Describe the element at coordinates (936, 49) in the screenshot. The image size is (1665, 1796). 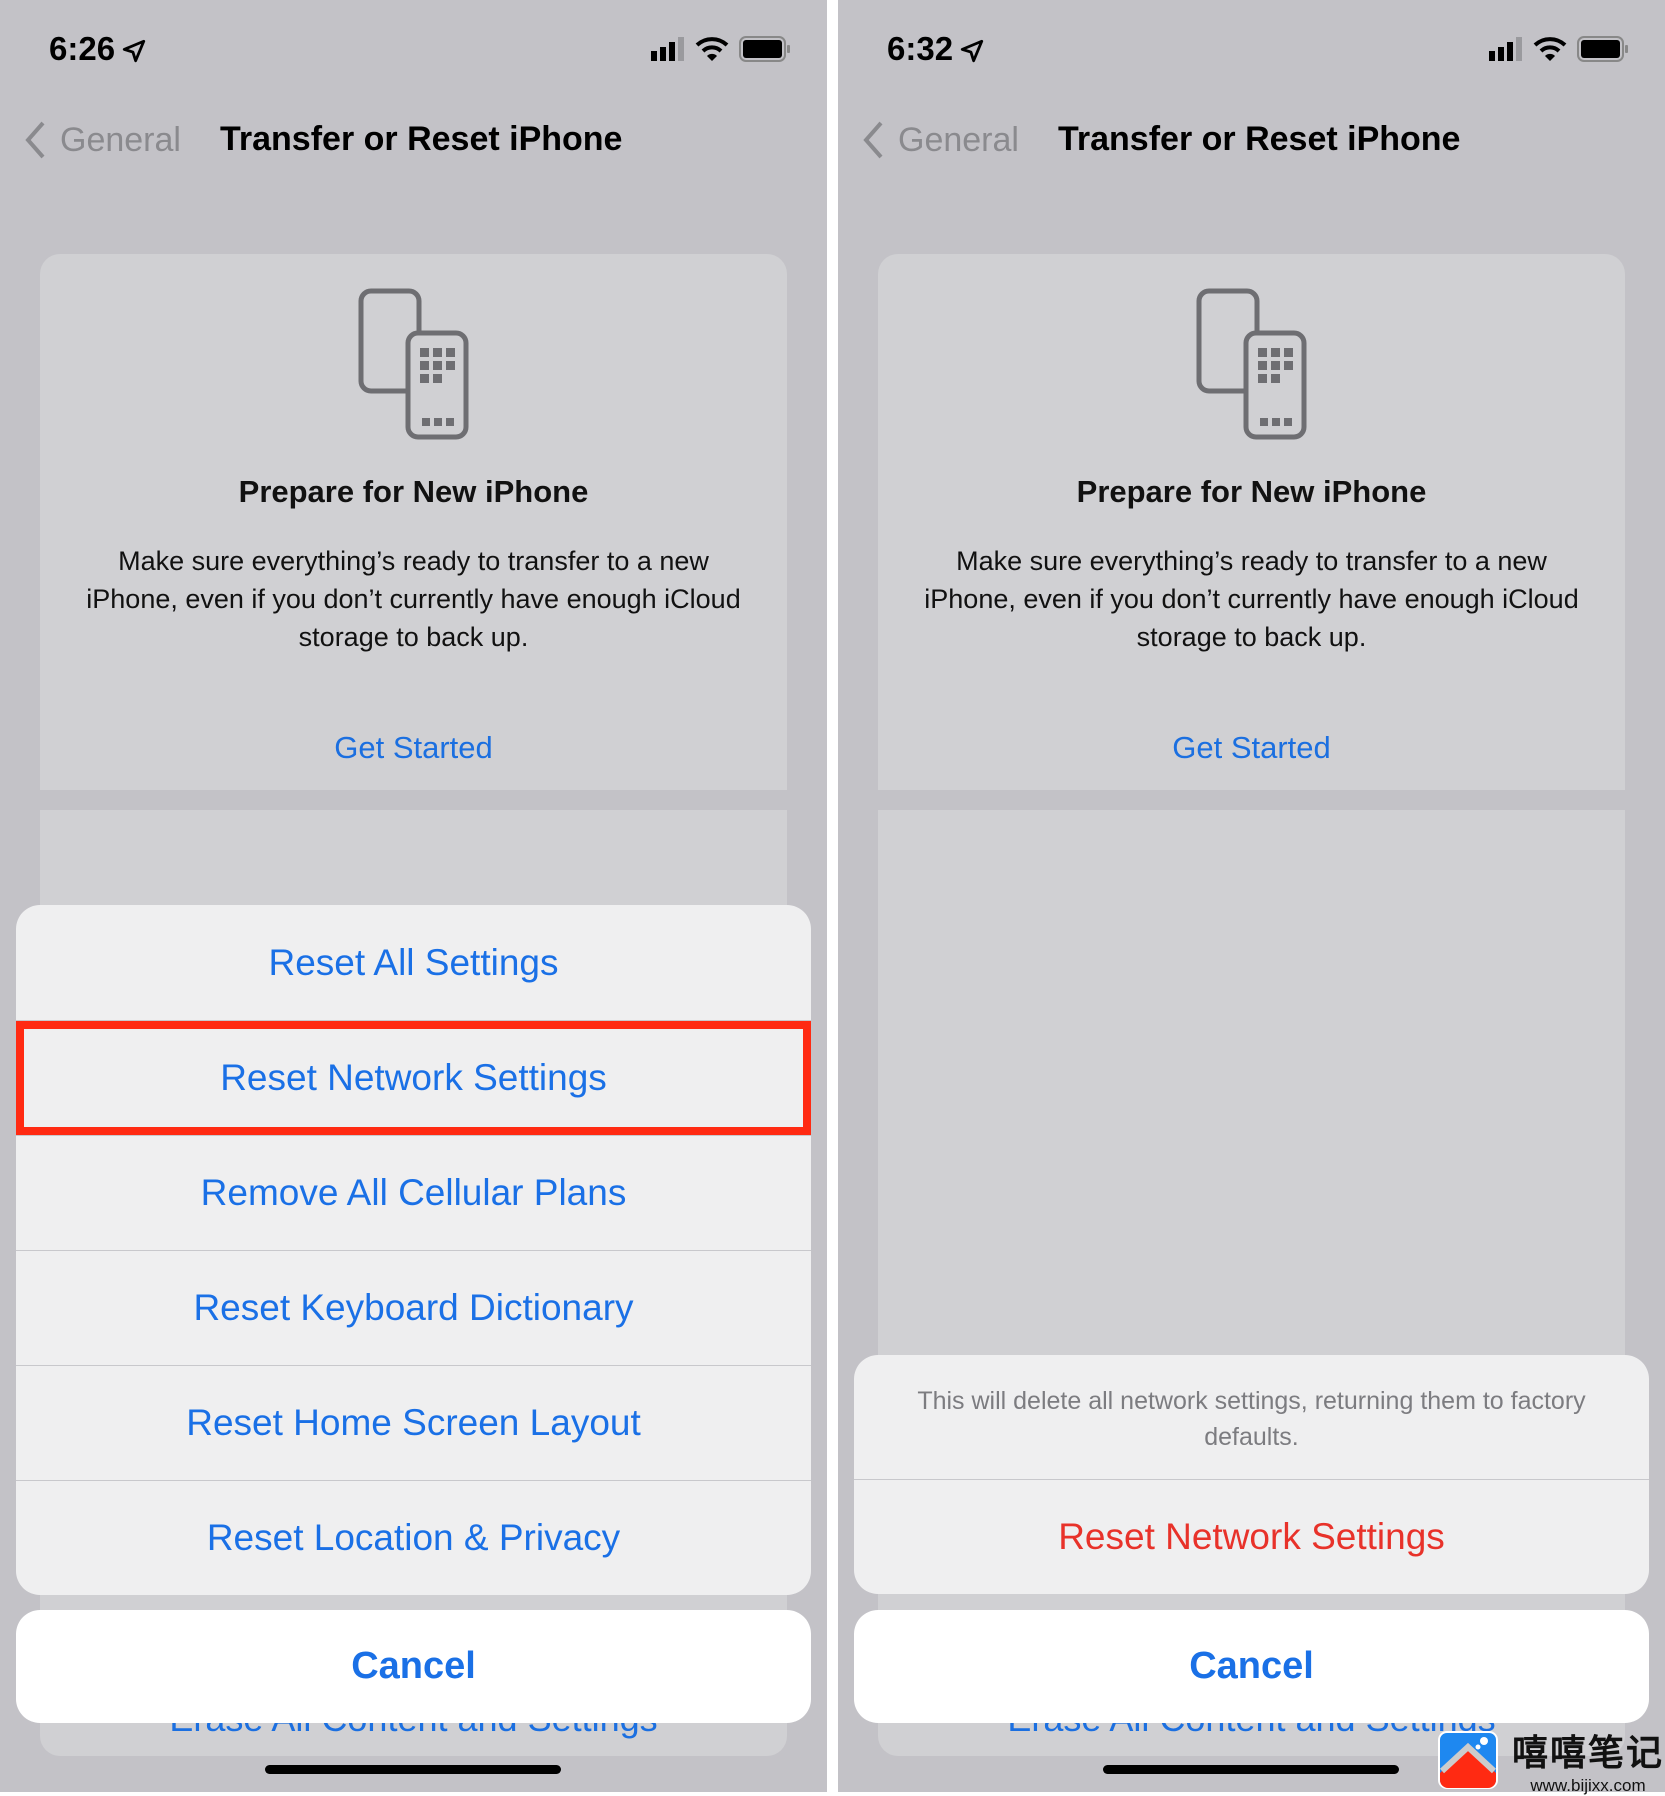
I see `status-time: 6:32` at that location.